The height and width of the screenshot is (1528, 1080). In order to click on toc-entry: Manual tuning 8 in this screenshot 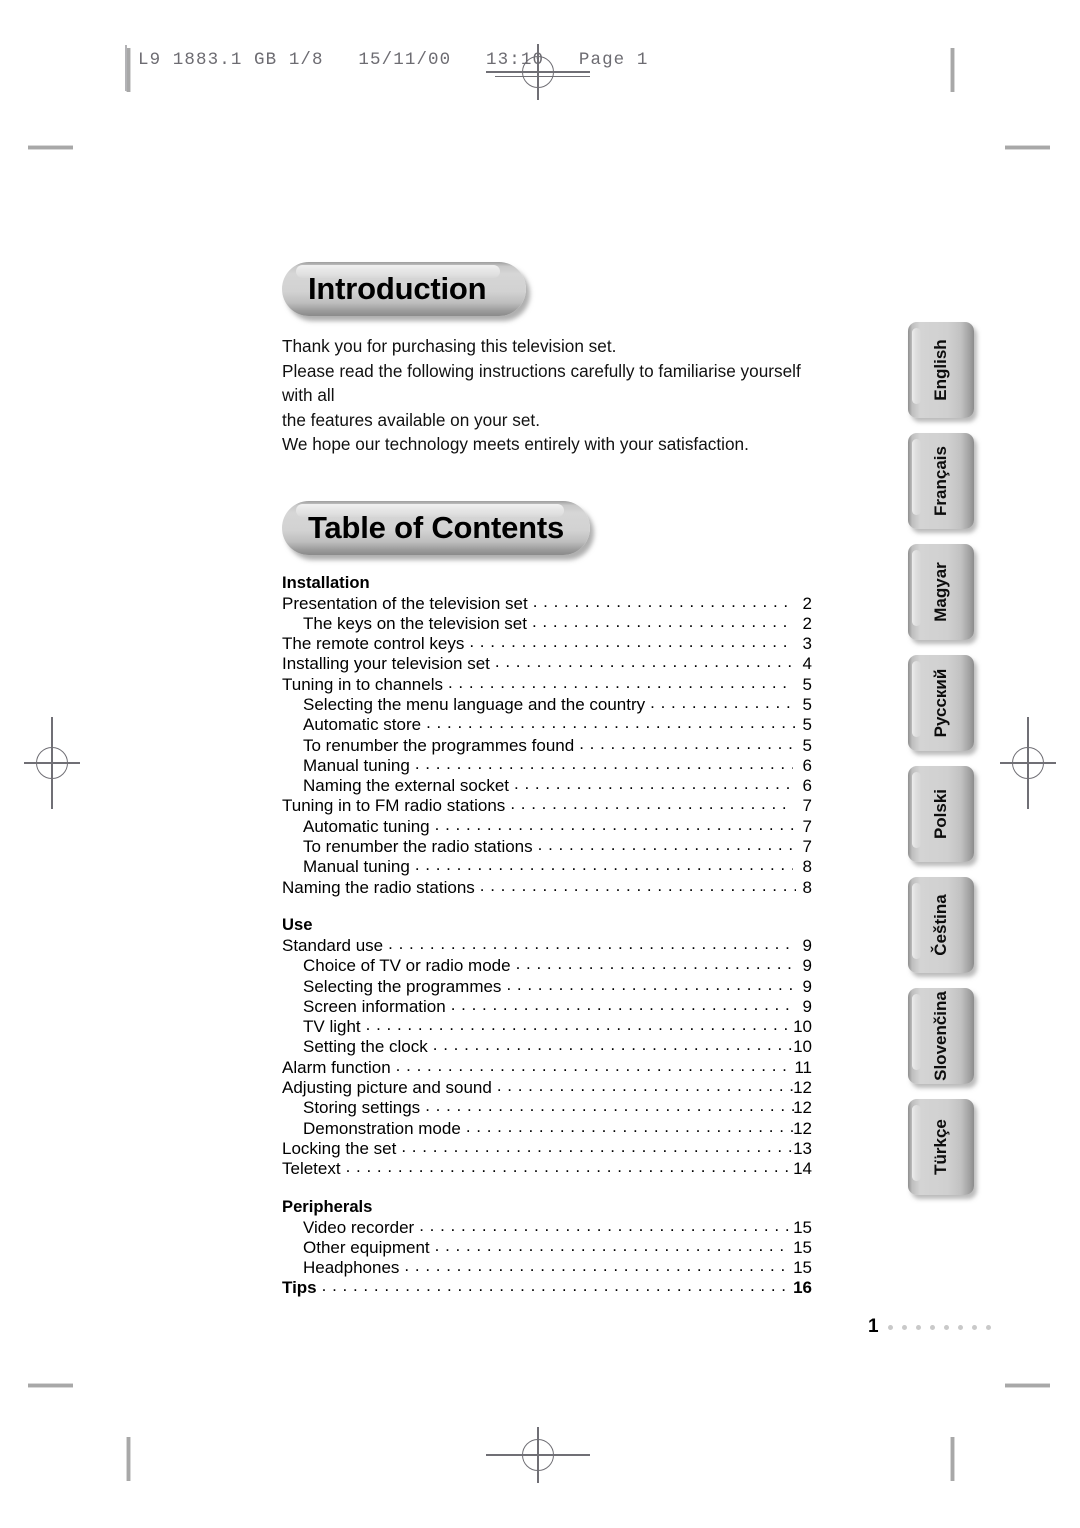, I will do `click(547, 867)`.